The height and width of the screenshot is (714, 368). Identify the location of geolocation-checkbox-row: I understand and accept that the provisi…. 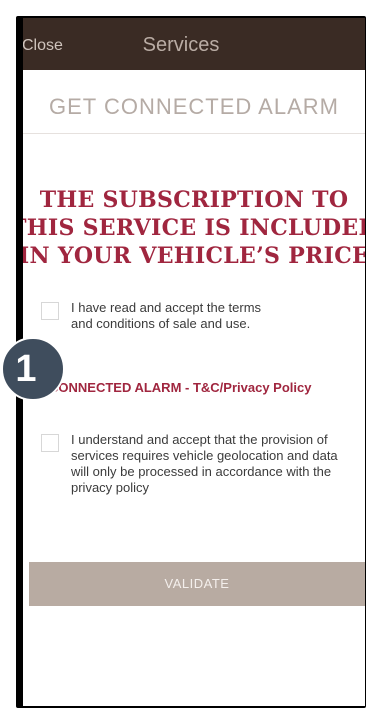
(196, 464).